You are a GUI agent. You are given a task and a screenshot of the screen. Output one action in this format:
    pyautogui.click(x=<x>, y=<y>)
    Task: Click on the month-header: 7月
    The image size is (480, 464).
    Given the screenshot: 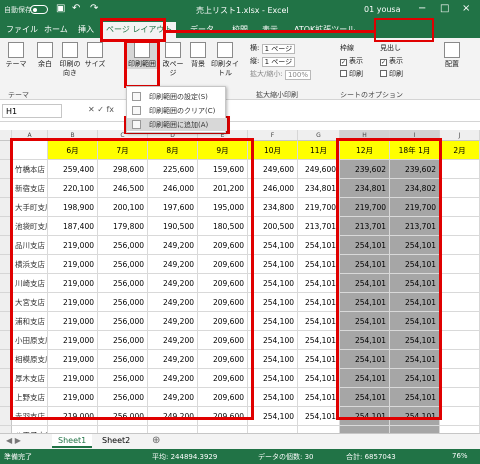 What is the action you would take?
    pyautogui.click(x=123, y=150)
    